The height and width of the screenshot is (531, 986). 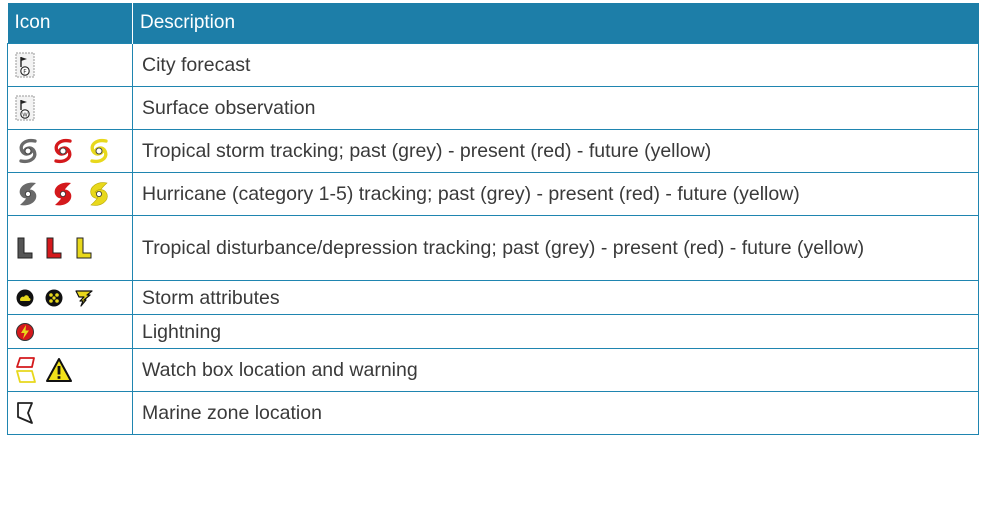 What do you see at coordinates (84, 298) in the screenshot?
I see `tornado-icon` at bounding box center [84, 298].